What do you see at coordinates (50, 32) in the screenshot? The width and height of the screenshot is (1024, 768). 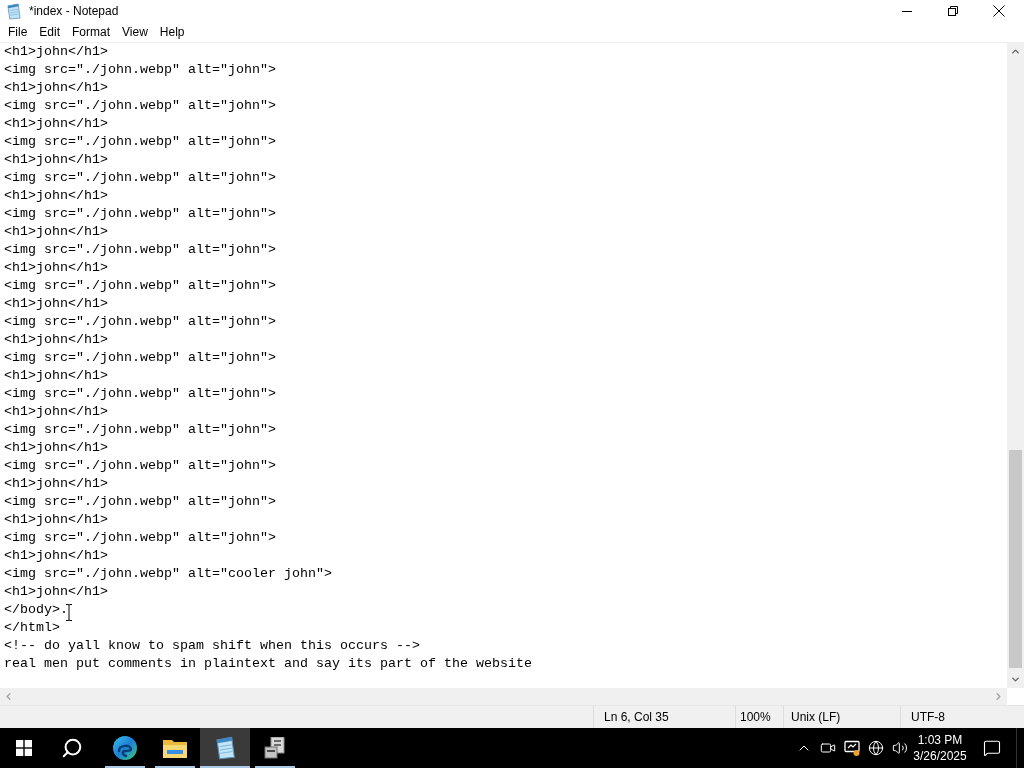 I see `menu-item: Edit` at bounding box center [50, 32].